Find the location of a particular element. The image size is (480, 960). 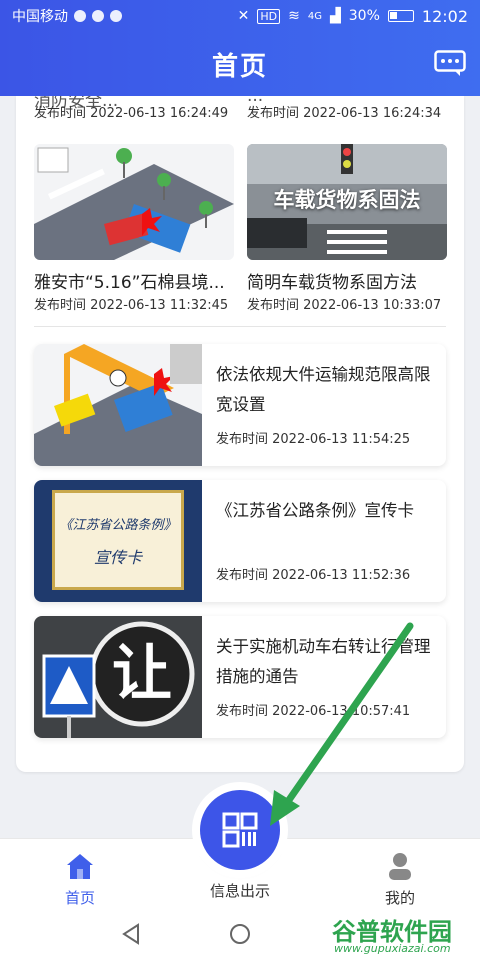

home-circle-icon is located at coordinates (240, 934).